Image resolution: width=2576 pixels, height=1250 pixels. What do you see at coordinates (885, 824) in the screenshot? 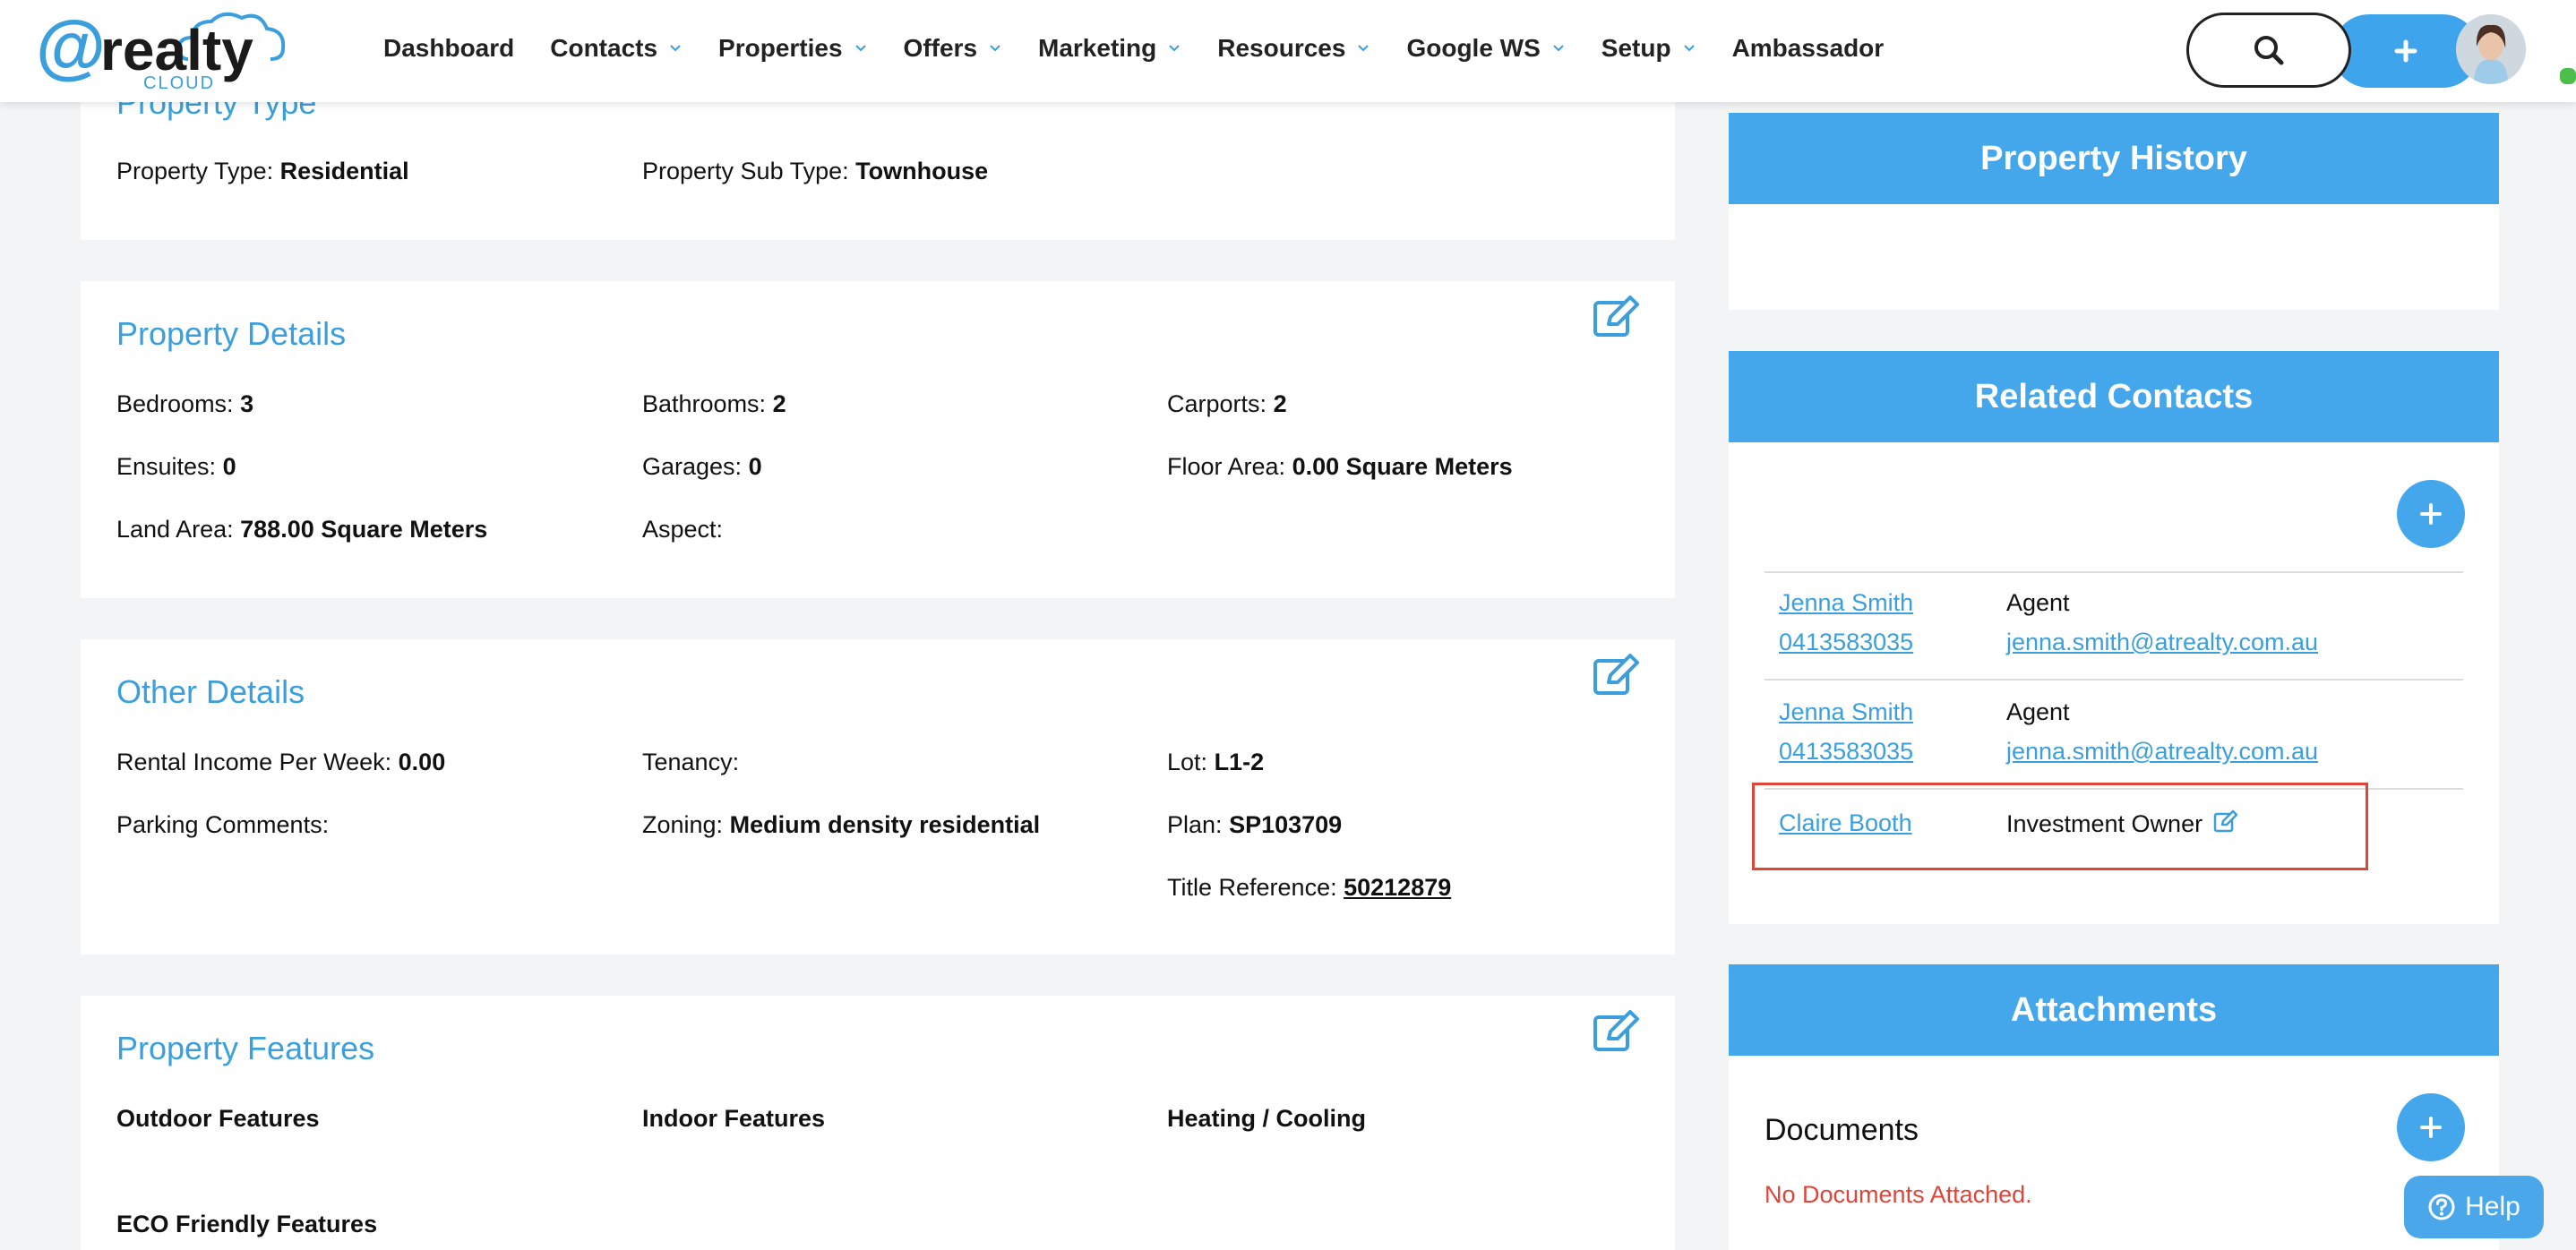
I see `field-value: Medium density residential` at bounding box center [885, 824].